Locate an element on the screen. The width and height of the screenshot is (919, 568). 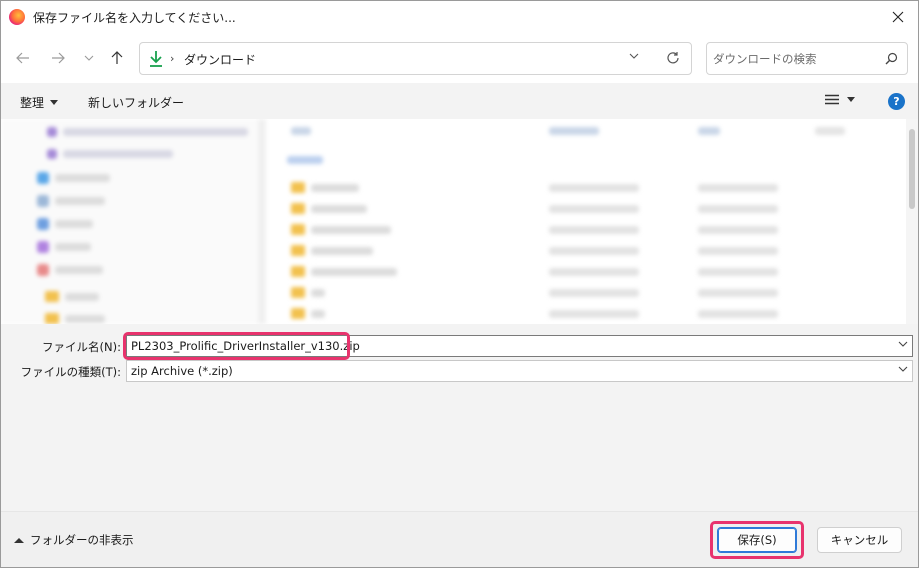
download-icon is located at coordinates (156, 59).